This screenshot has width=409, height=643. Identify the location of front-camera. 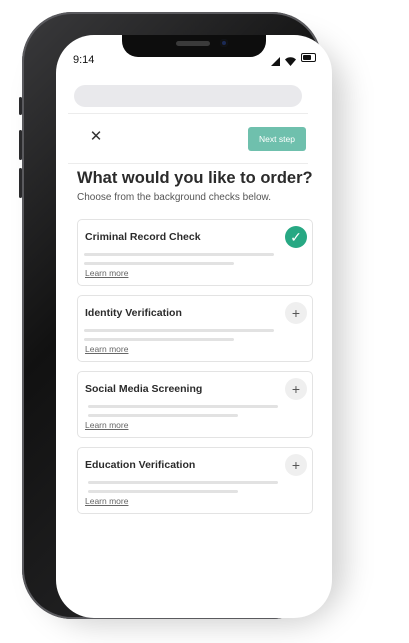
(224, 43).